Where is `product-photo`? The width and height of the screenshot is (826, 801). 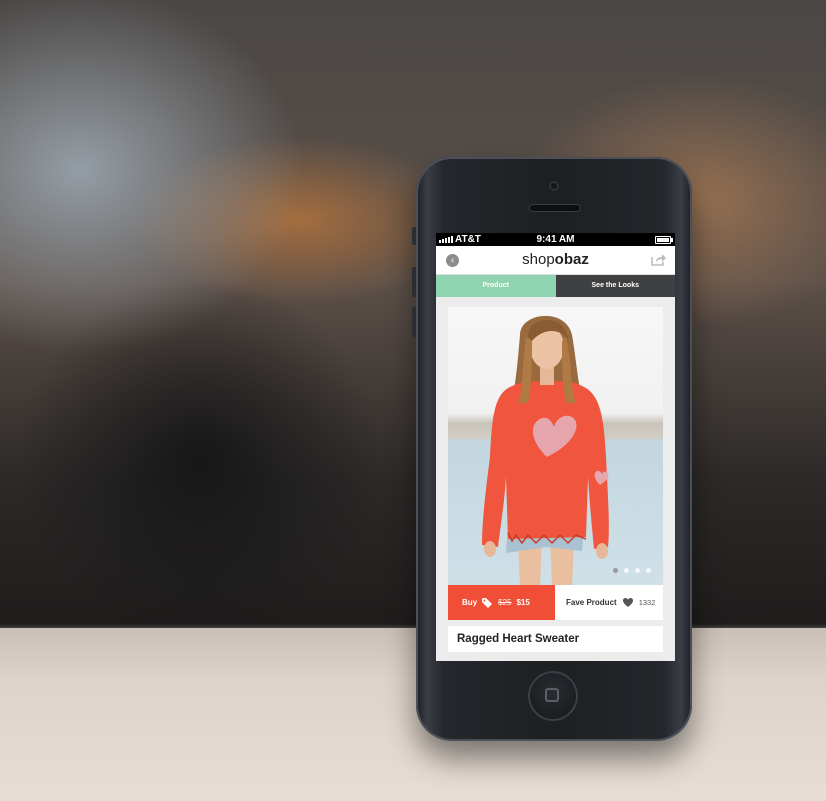
product-photo is located at coordinates (555, 446).